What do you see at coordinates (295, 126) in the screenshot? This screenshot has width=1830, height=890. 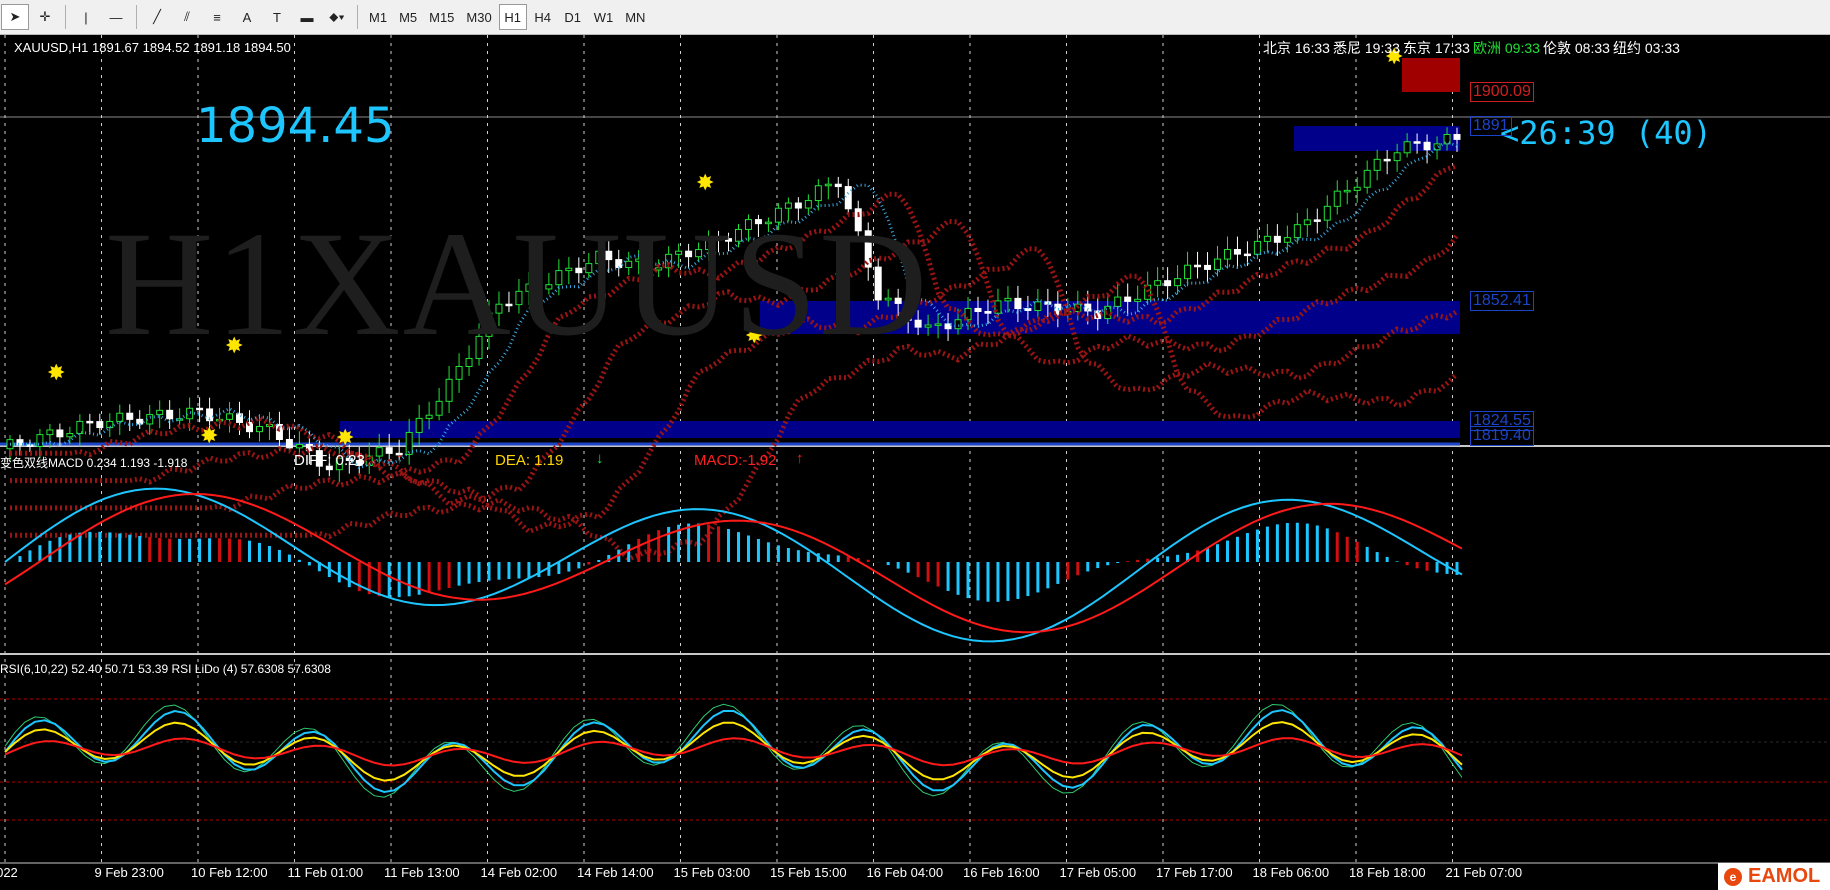 I see `current-price-display: 1894.45` at bounding box center [295, 126].